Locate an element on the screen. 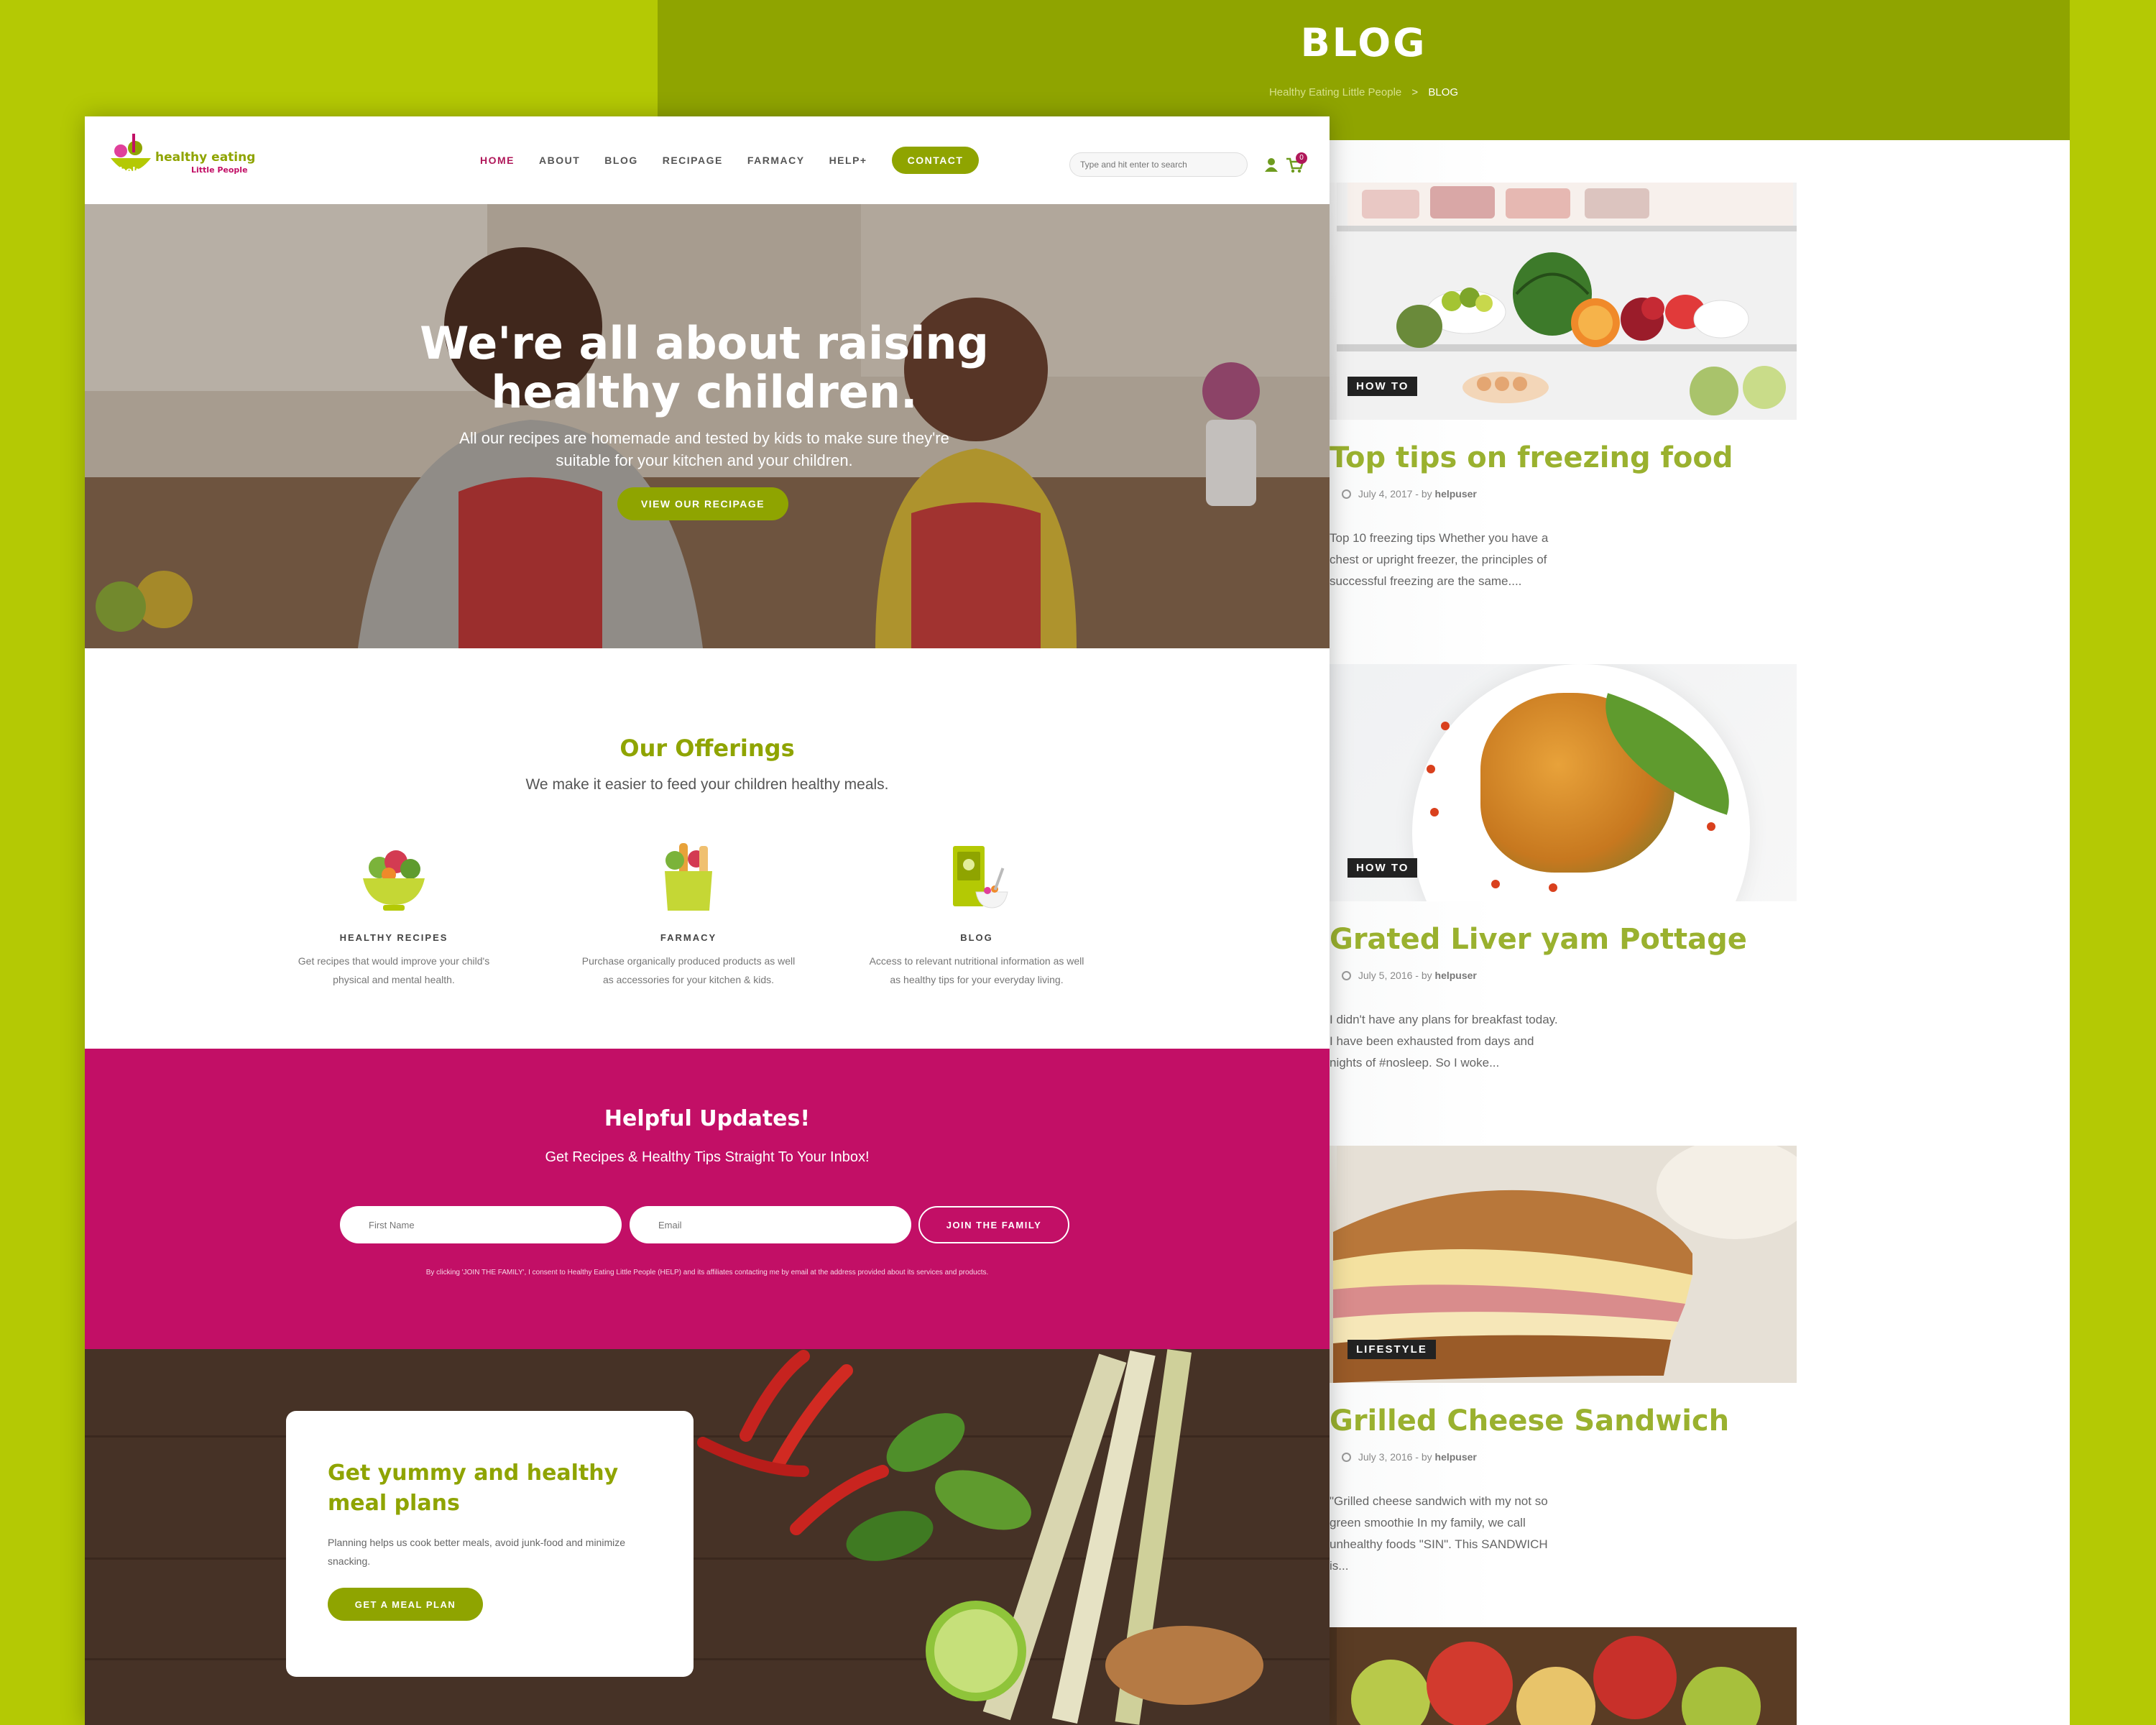 The image size is (2156, 1725). hero-title-line-2: healthy children. is located at coordinates (704, 392).